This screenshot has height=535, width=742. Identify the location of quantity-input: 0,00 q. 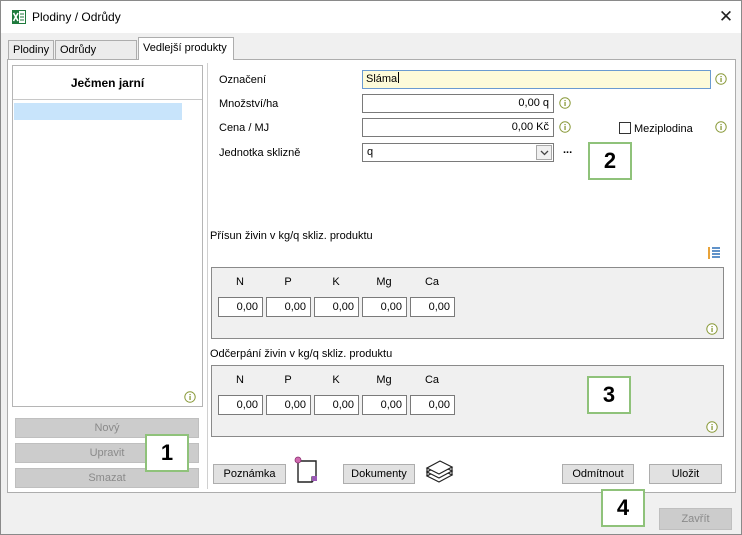
(458, 103).